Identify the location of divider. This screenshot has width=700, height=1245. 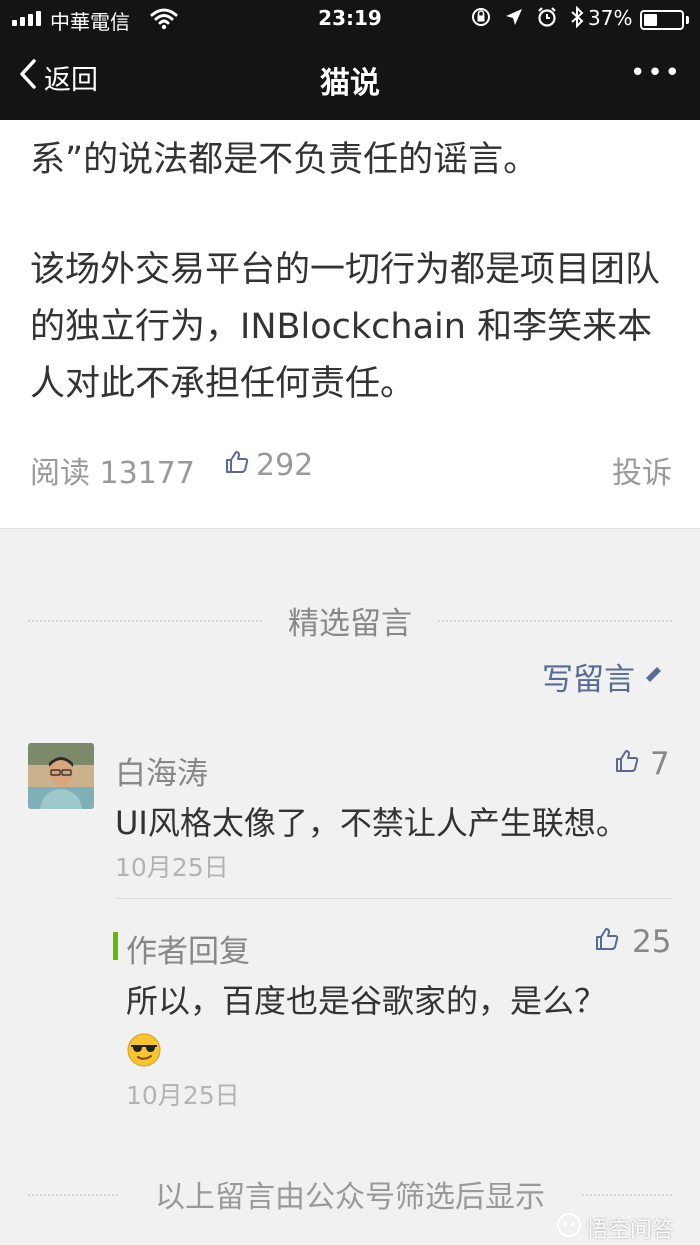
(393, 898).